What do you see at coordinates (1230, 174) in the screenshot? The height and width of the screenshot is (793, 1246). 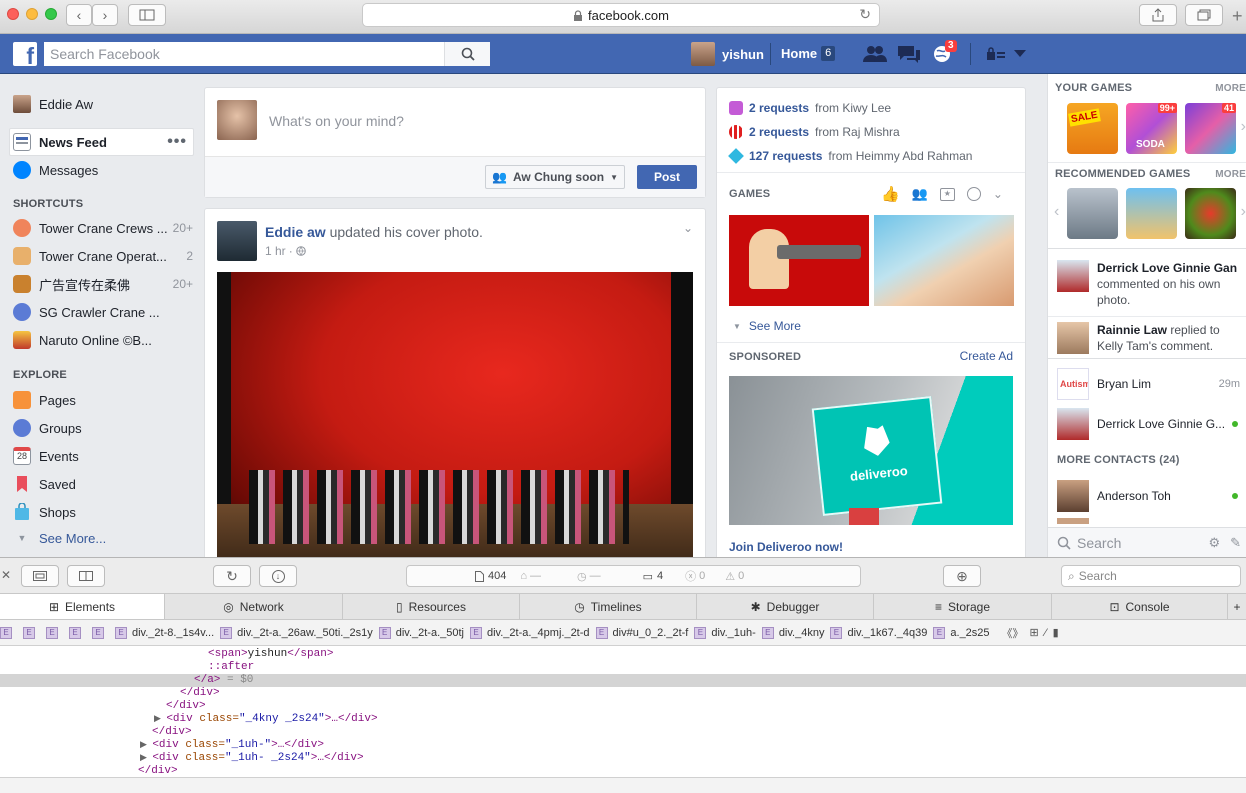 I see `recommended-more-link: MORE` at bounding box center [1230, 174].